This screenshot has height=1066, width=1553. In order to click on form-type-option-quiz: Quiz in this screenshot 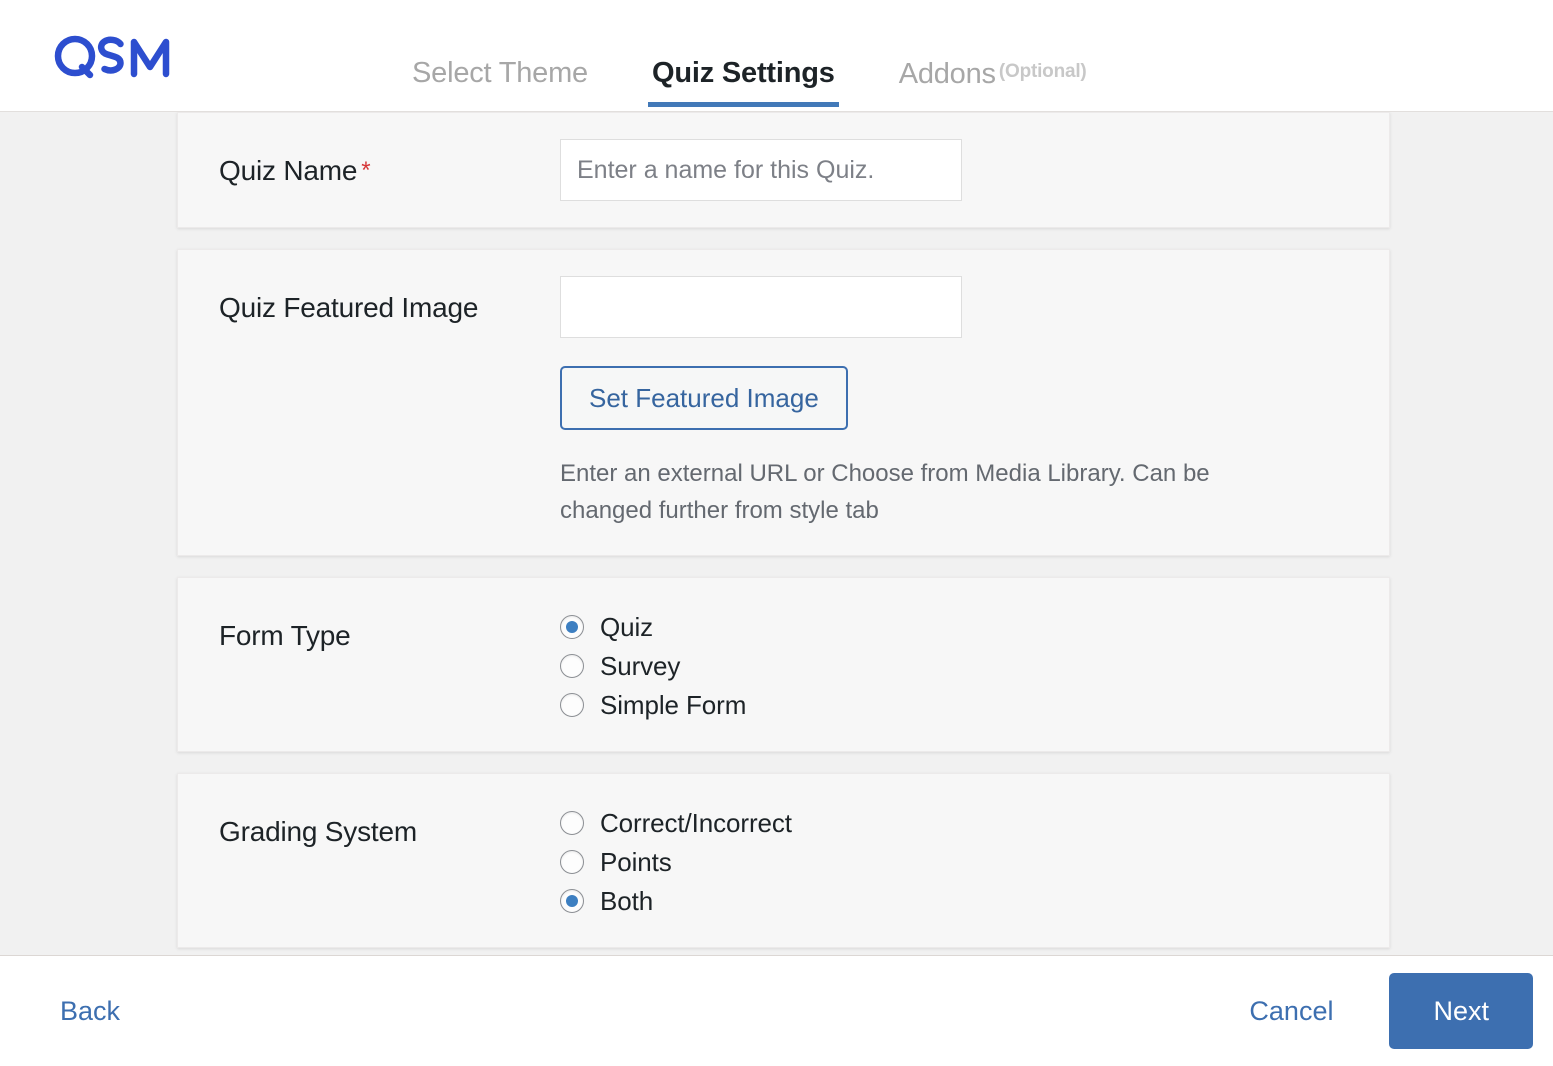, I will do `click(959, 627)`.